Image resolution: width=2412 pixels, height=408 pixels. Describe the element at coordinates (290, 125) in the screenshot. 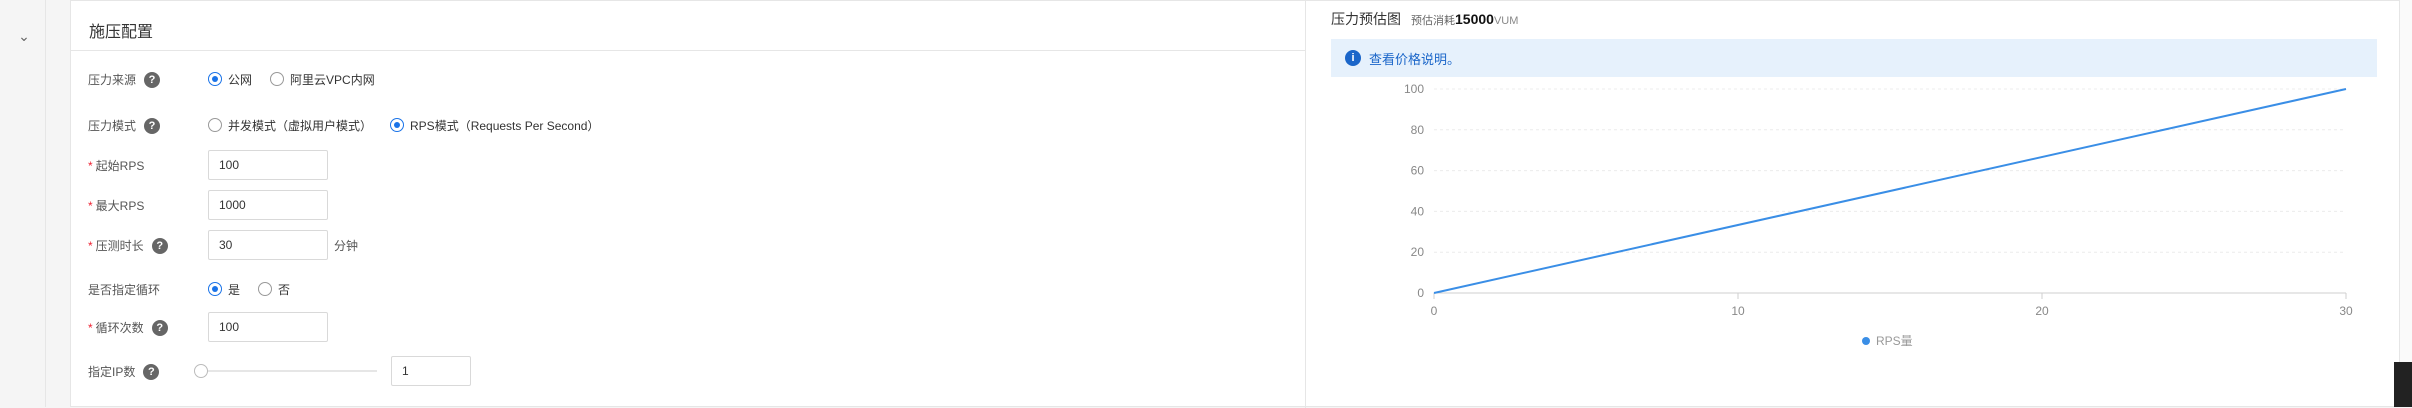

I see `pressure-mode-concurrent: 并发模式（虚拟用户模式）` at that location.